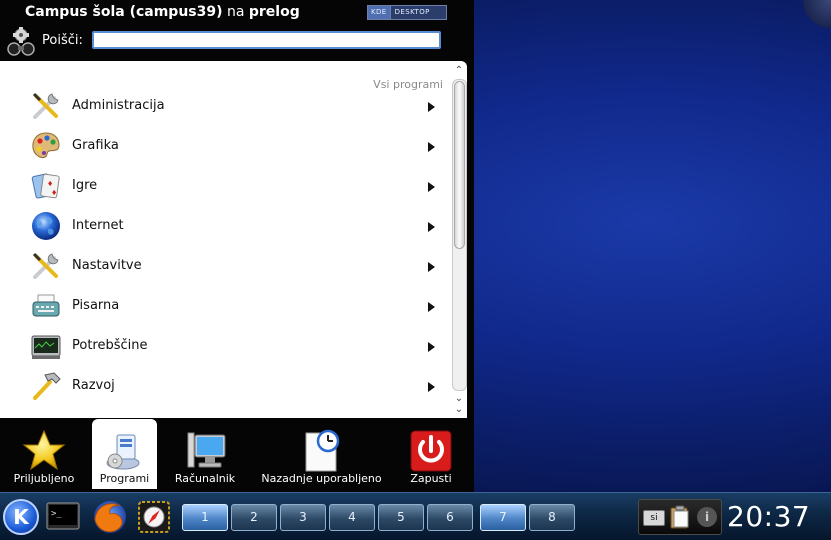 This screenshot has width=831, height=540. I want to click on palette-icon, so click(46, 145).